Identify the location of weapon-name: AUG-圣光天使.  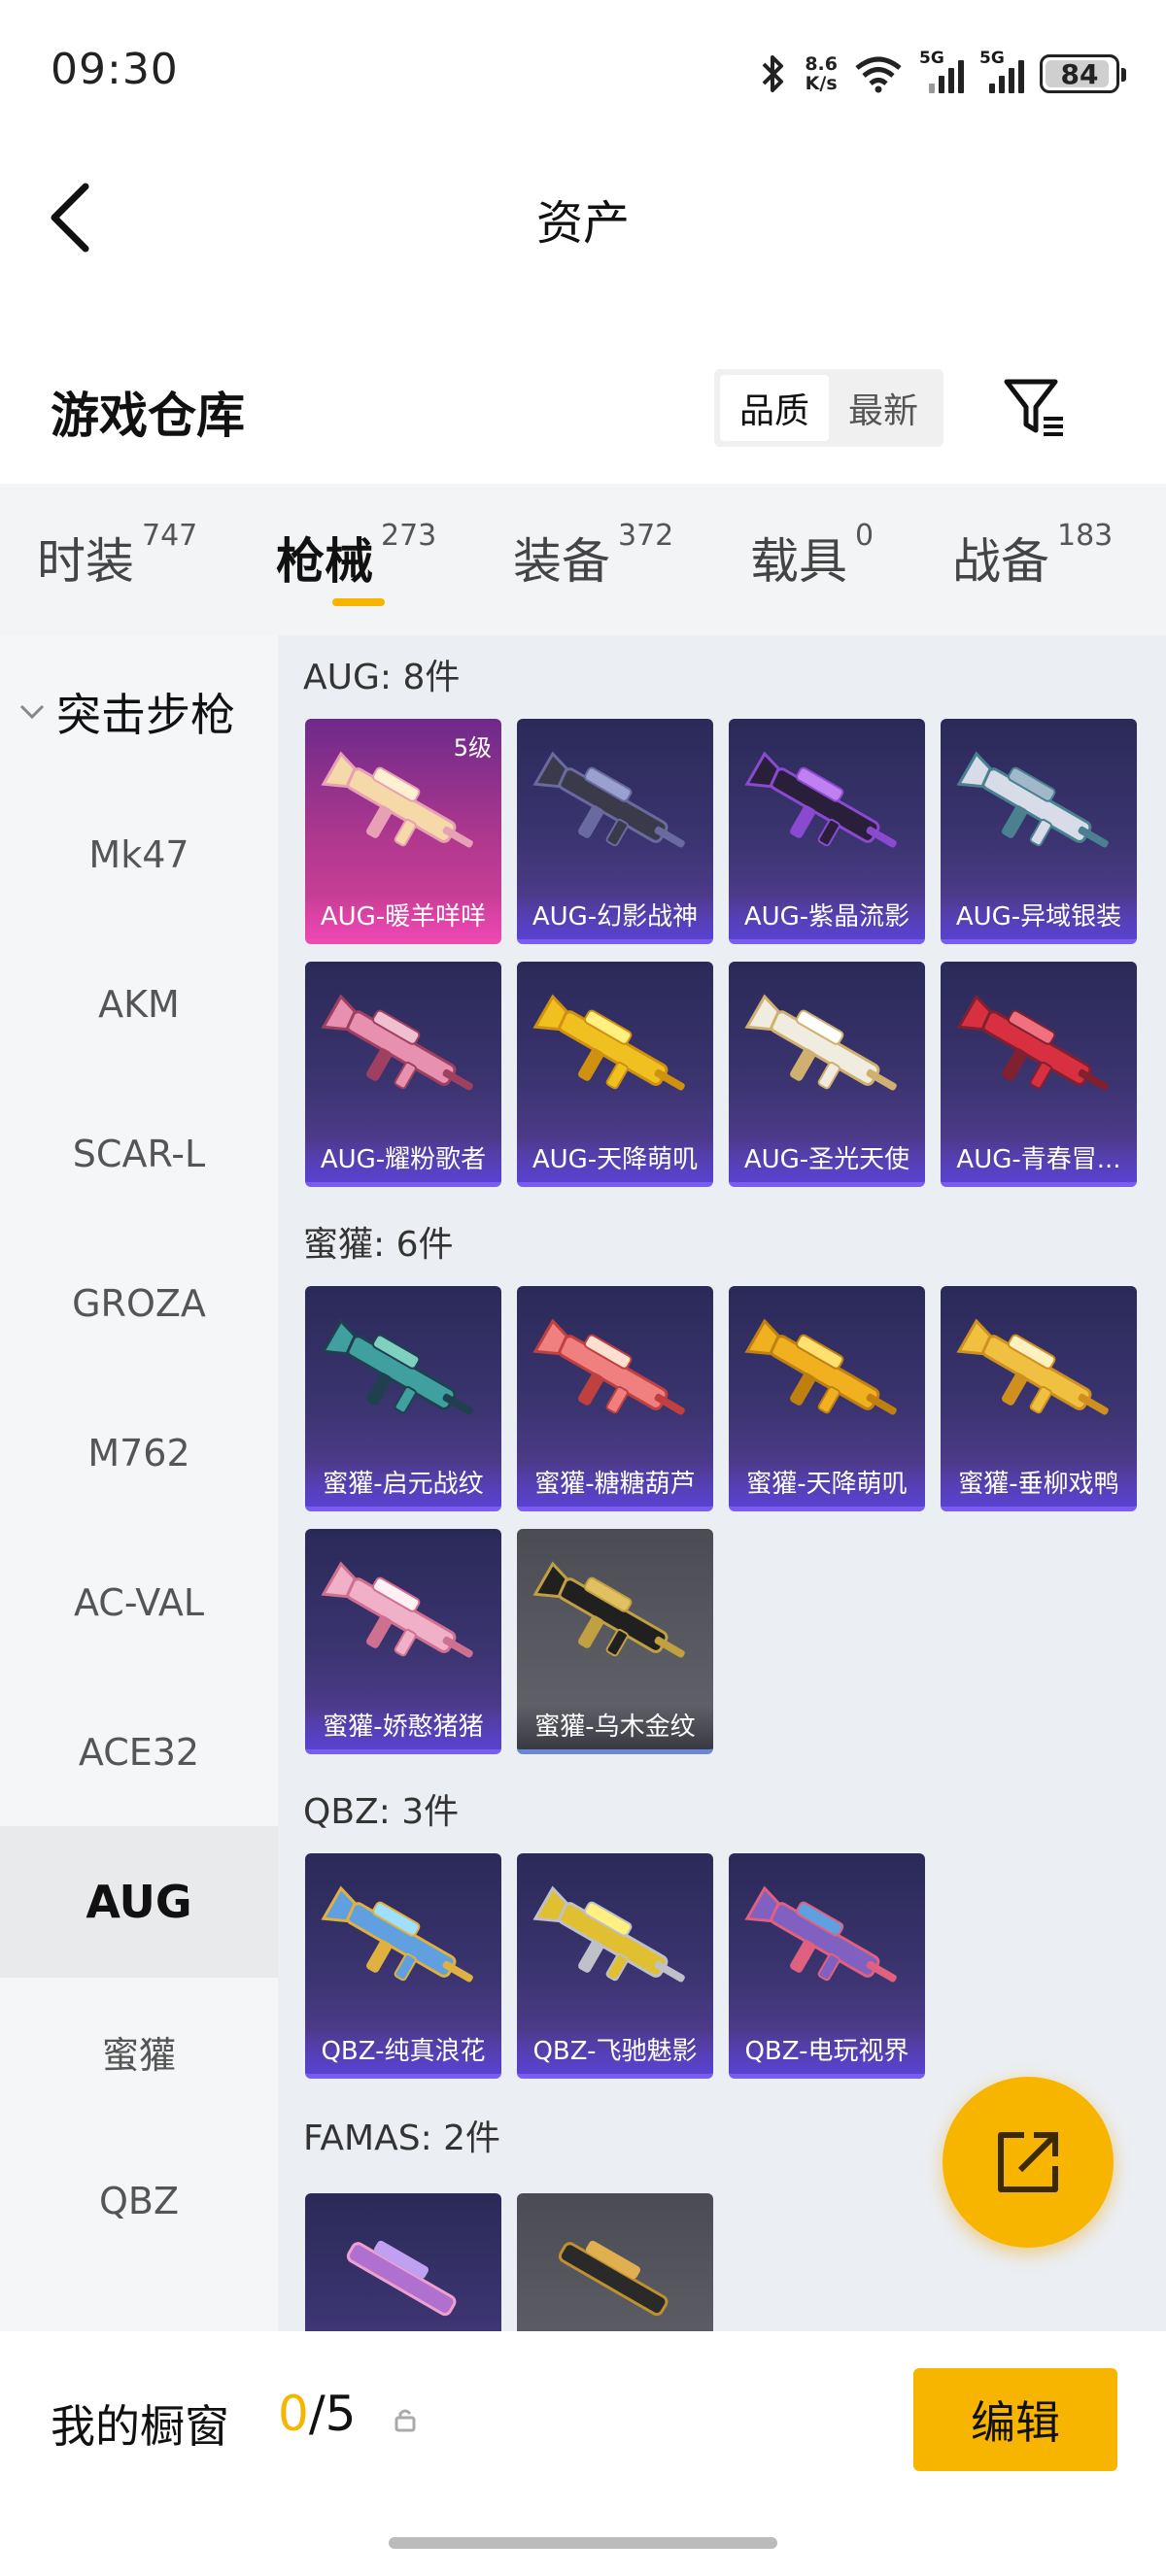
(827, 1159).